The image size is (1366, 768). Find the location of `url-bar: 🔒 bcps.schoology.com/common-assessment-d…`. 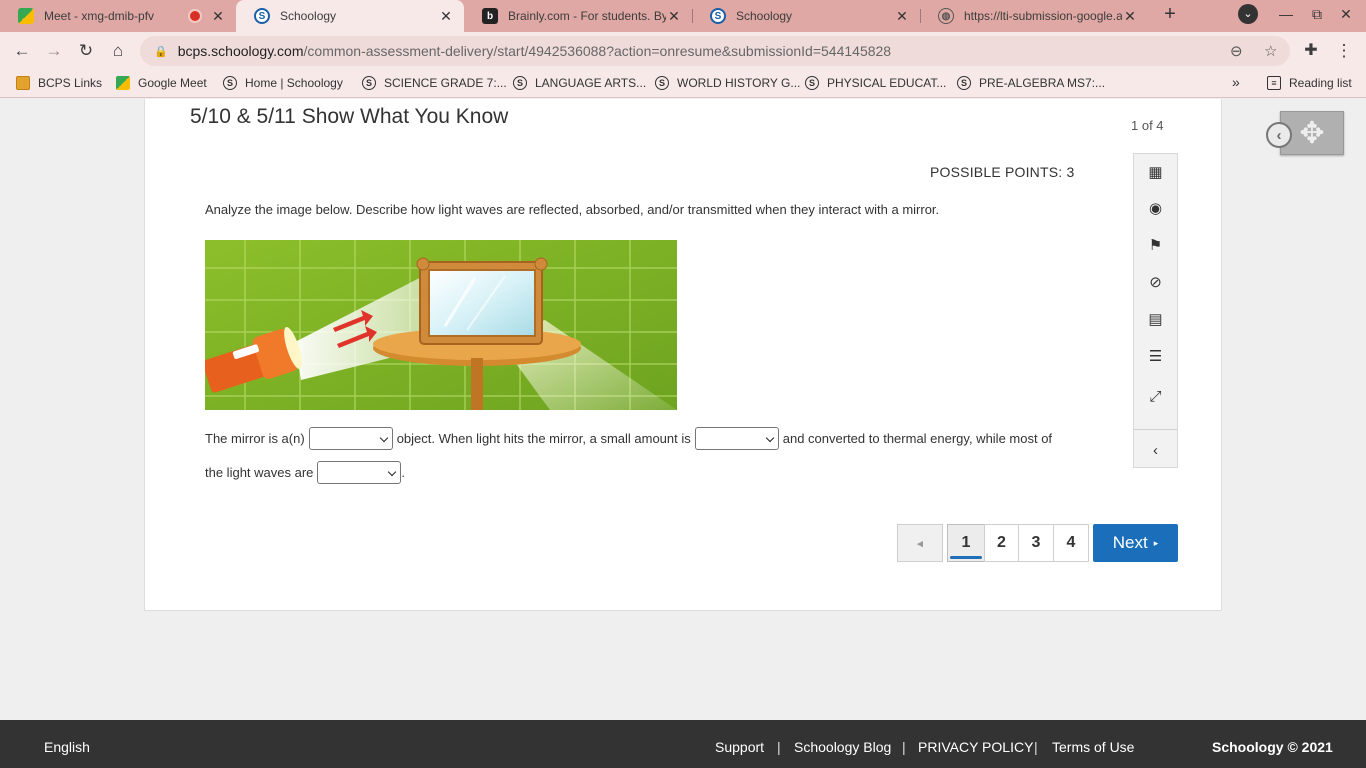

url-bar: 🔒 bcps.schoology.com/common-assessment-d… is located at coordinates (715, 51).